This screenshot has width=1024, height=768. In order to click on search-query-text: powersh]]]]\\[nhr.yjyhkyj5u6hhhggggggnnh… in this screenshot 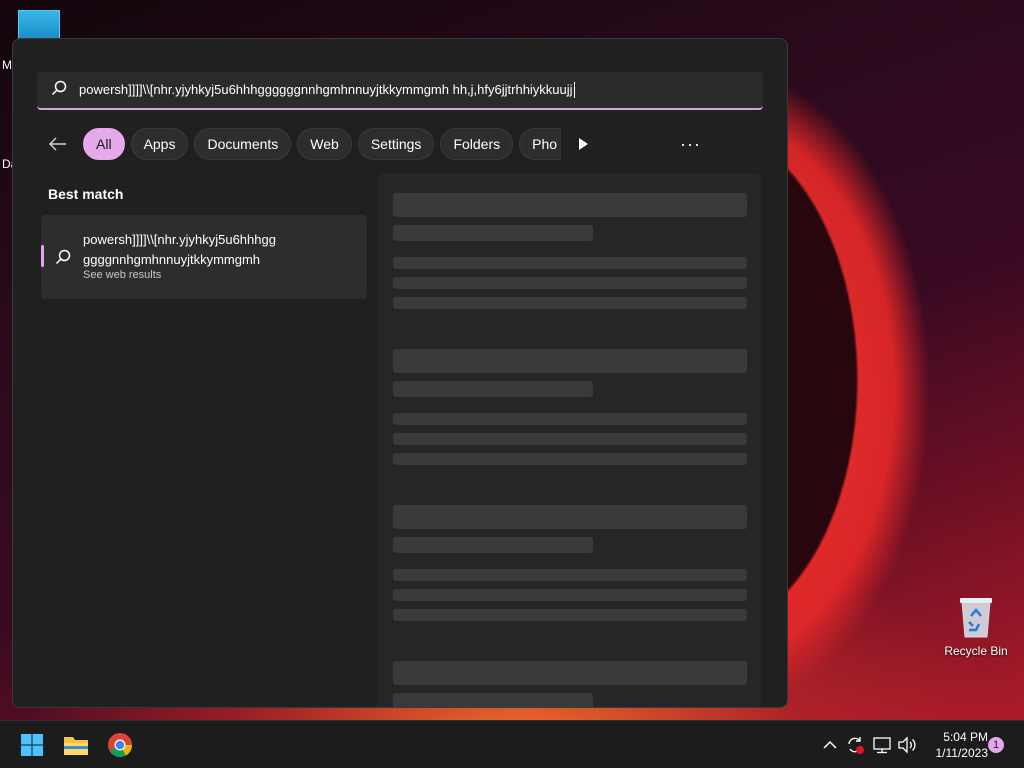, I will do `click(326, 89)`.